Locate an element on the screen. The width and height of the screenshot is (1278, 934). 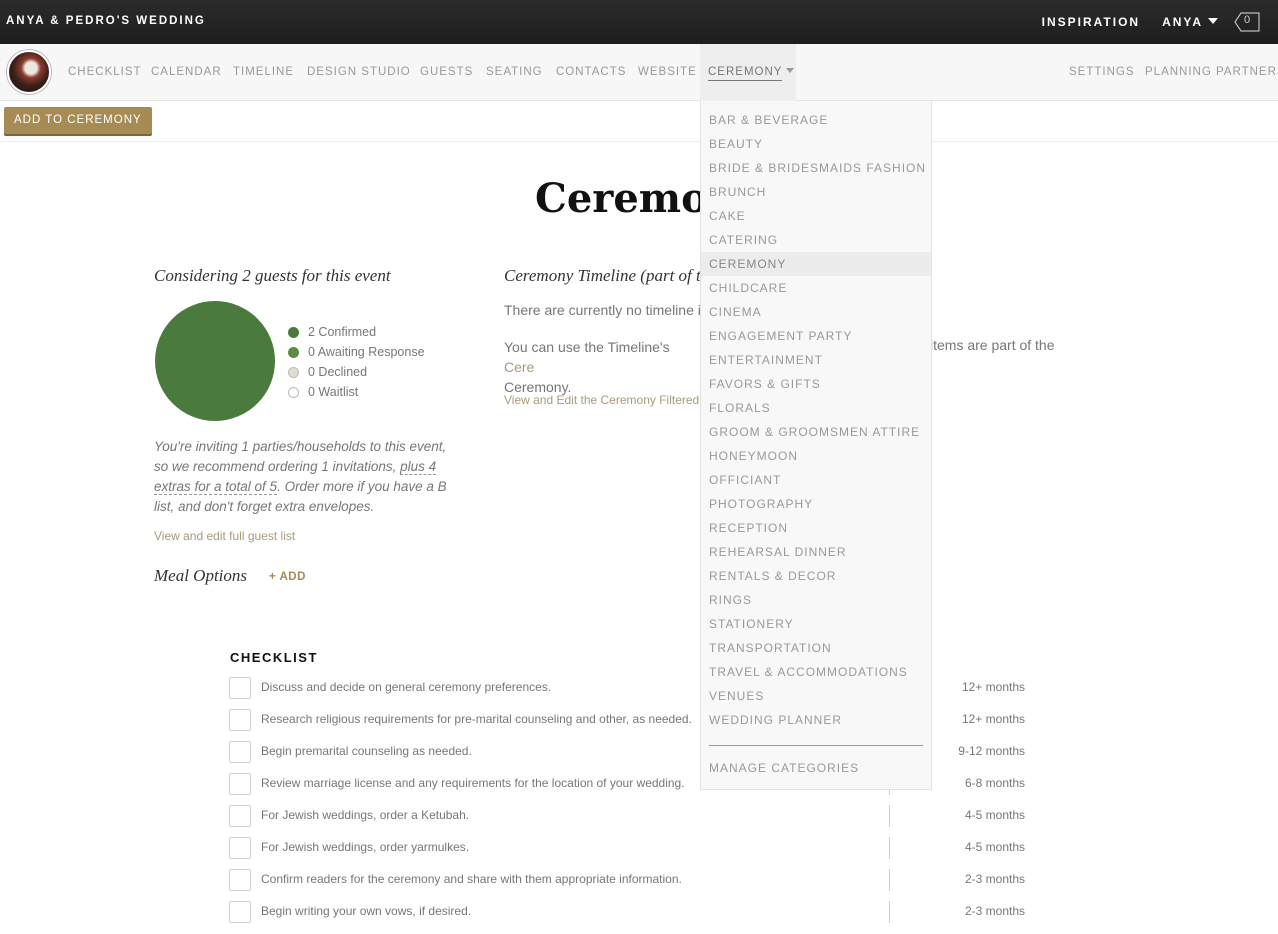
dropdown-item-bar-beverage: BAR & BEVERAGE is located at coordinates (816, 120).